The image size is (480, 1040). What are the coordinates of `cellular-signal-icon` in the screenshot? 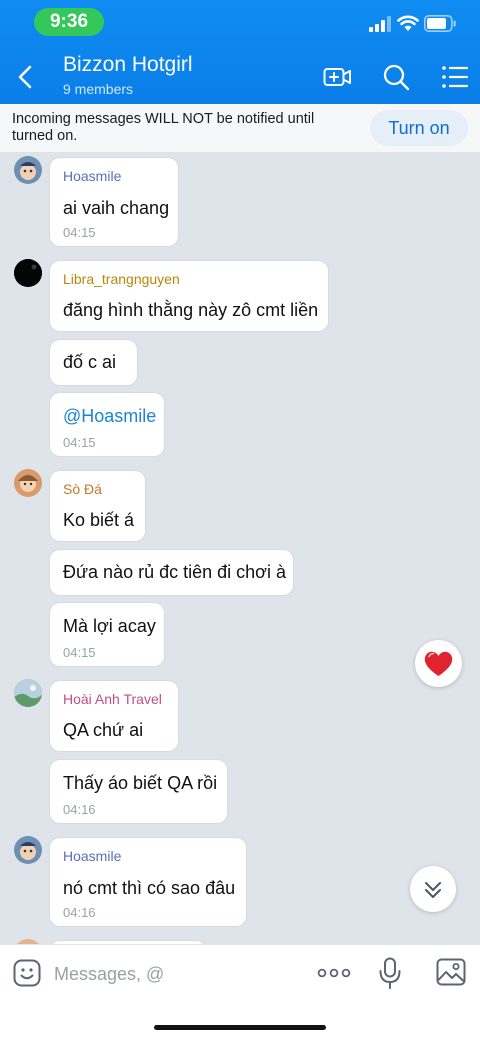 It's located at (380, 24).